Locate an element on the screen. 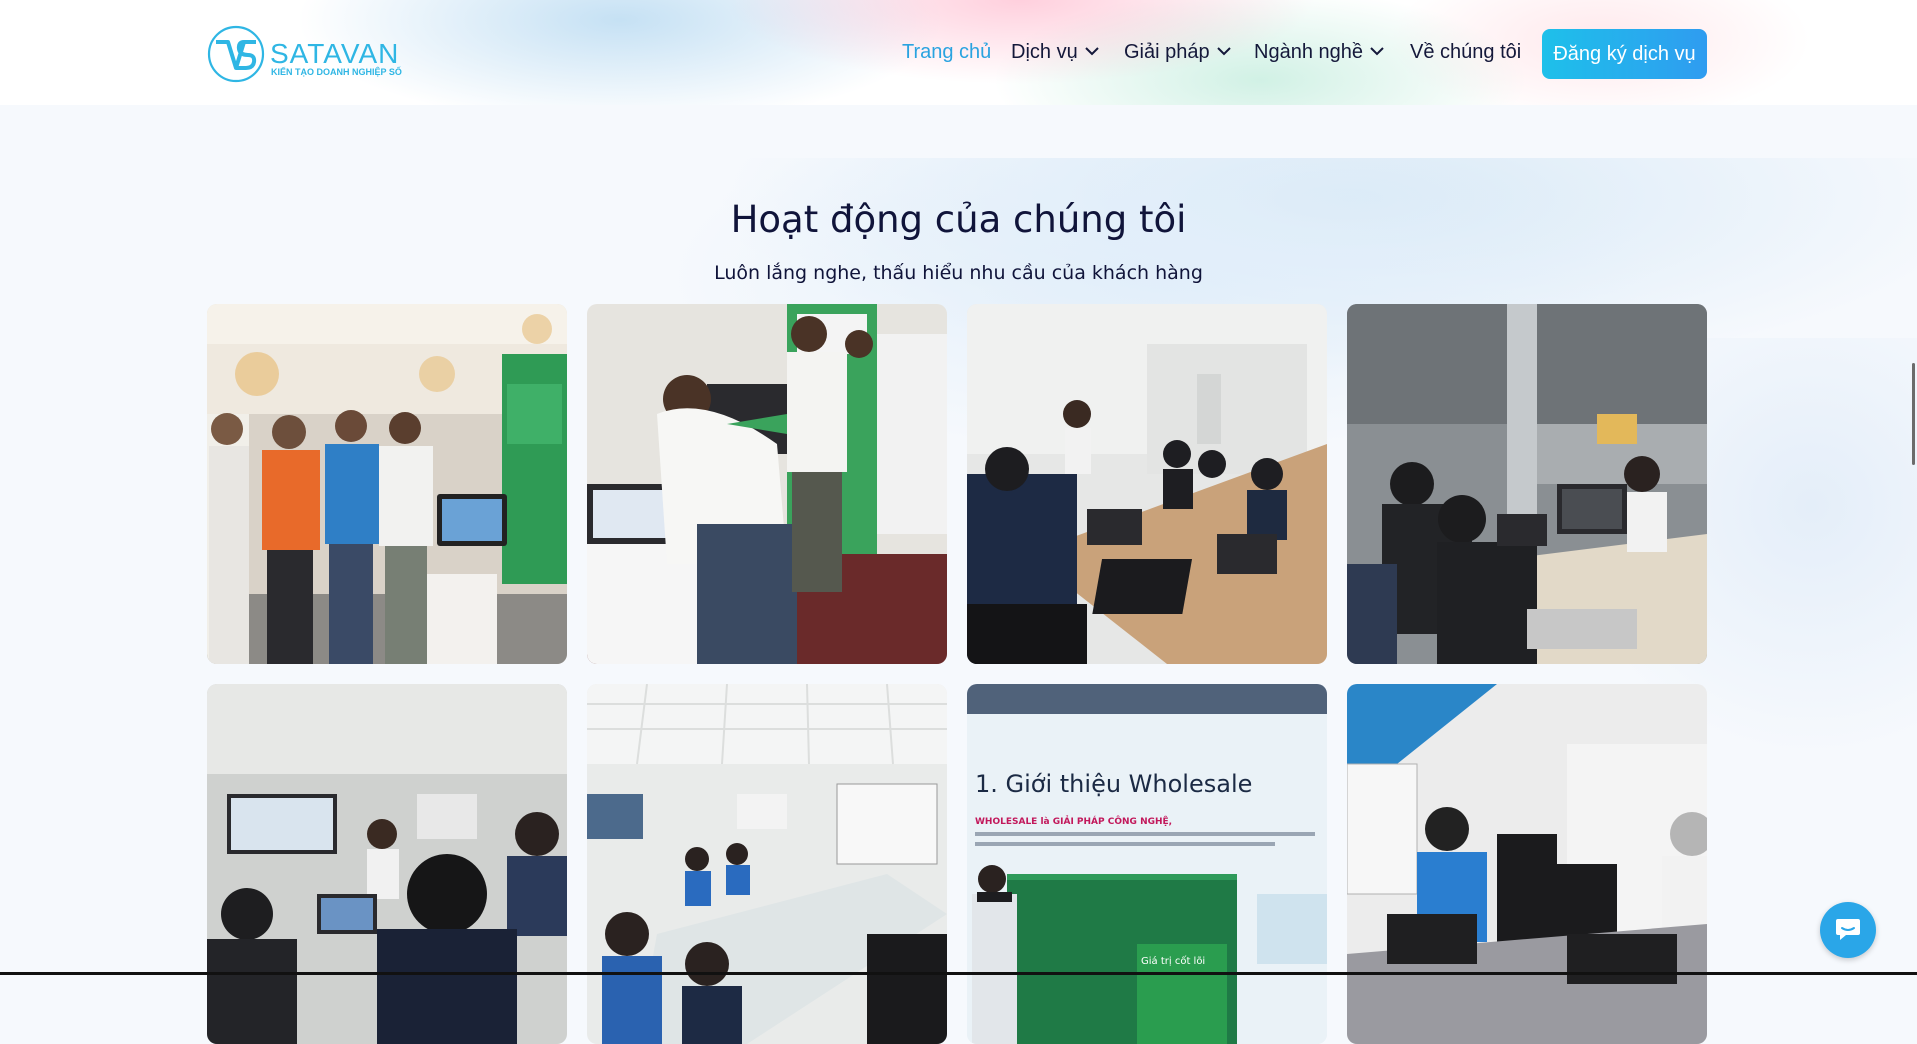 This screenshot has height=1044, width=1917. glass-meeting-room-image is located at coordinates (387, 864).